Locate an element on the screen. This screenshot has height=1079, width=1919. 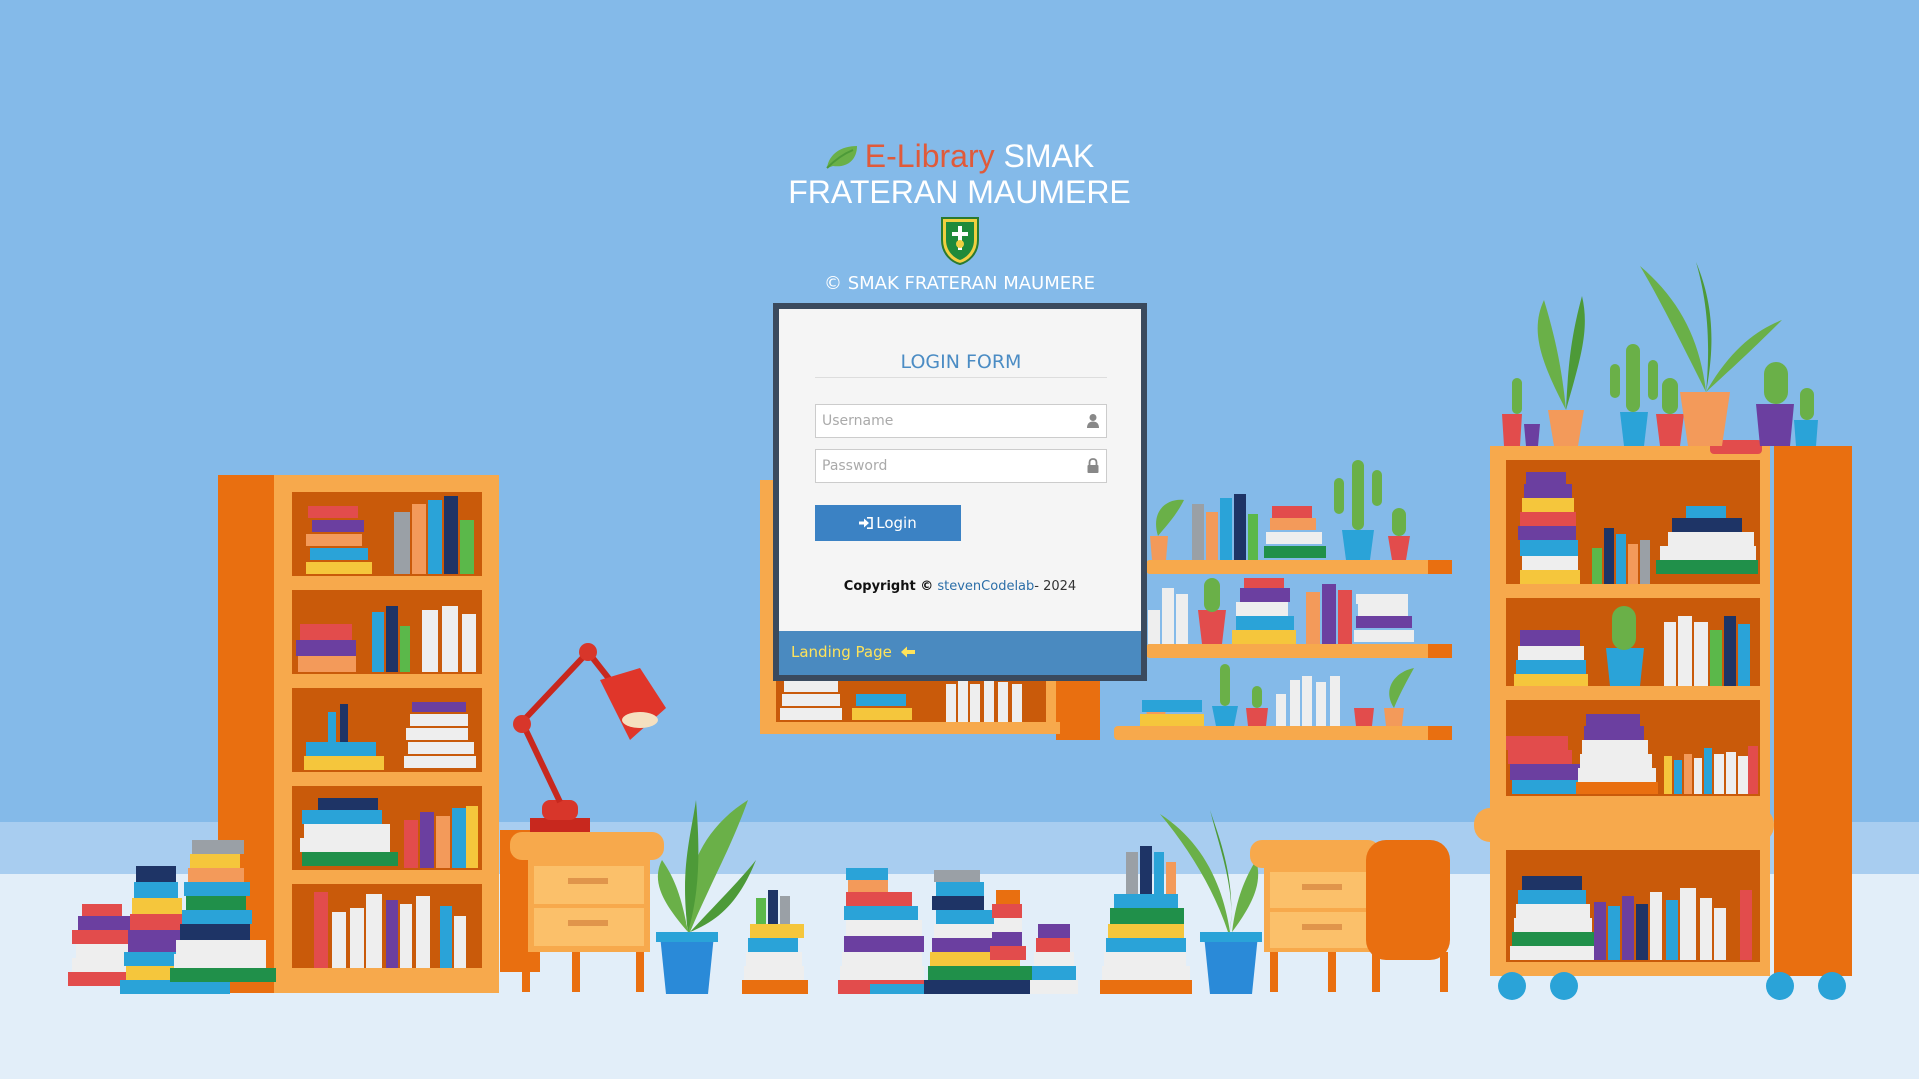
login-button: Login is located at coordinates (888, 523).